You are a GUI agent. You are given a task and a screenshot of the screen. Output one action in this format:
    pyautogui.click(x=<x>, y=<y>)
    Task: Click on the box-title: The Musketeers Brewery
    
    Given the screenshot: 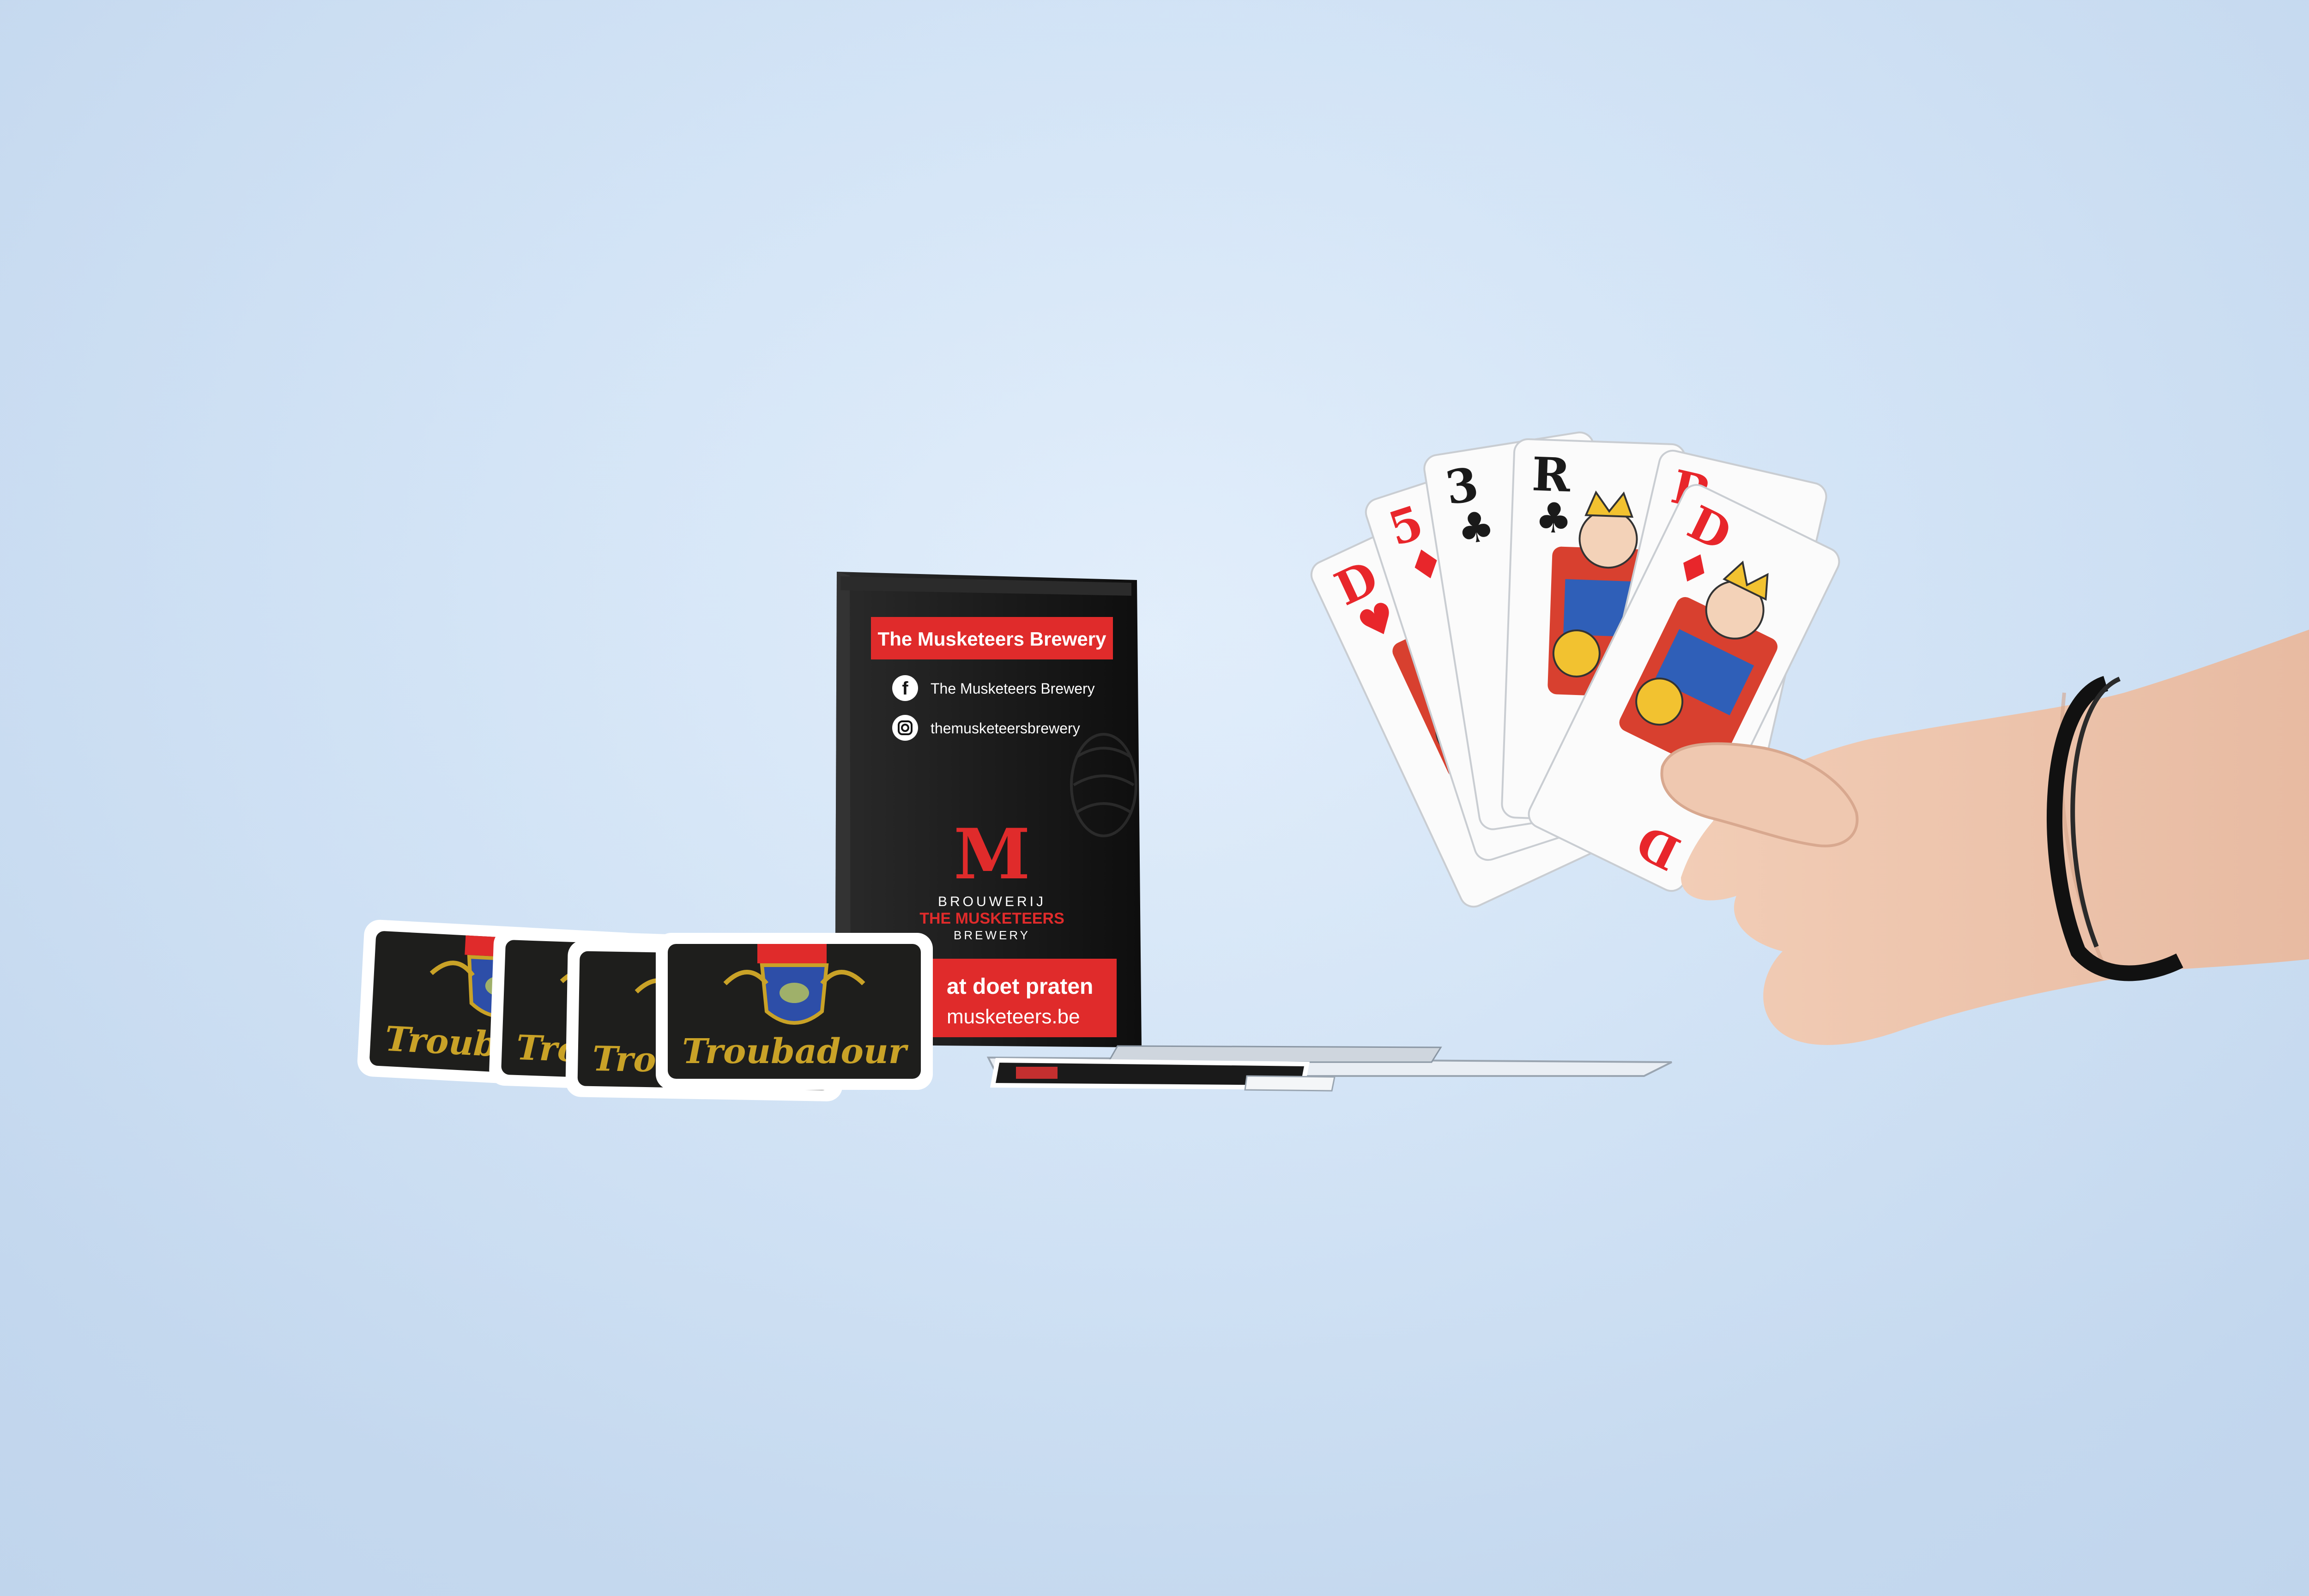 What is the action you would take?
    pyautogui.click(x=992, y=639)
    